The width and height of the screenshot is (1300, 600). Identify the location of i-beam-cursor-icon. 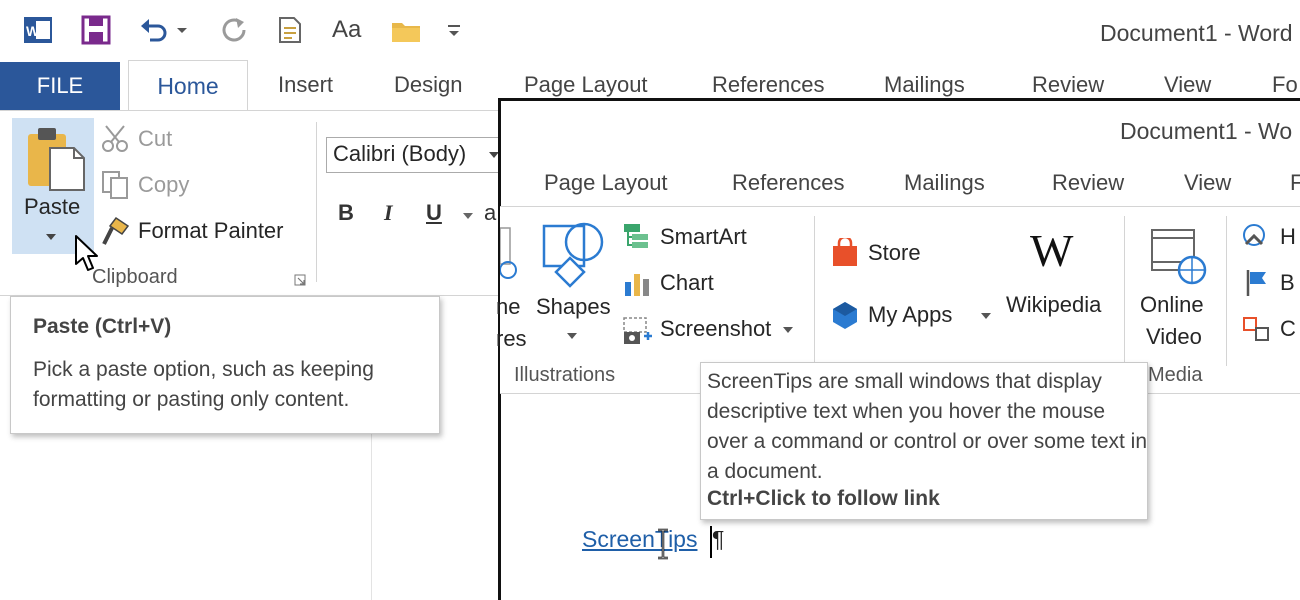
(663, 544).